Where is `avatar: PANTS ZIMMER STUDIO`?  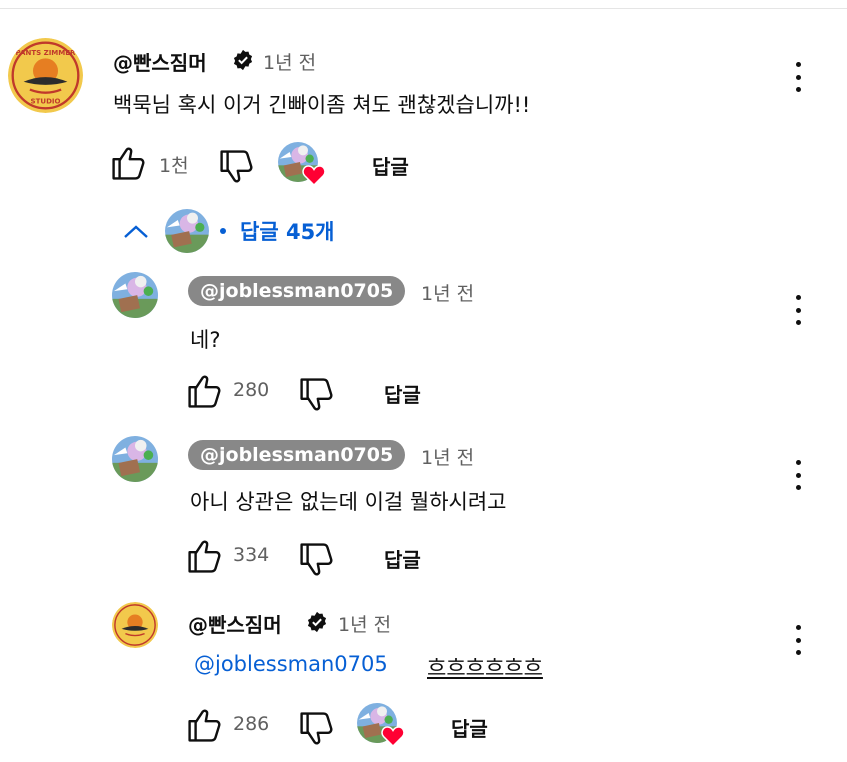
avatar: PANTS ZIMMER STUDIO is located at coordinates (45, 75).